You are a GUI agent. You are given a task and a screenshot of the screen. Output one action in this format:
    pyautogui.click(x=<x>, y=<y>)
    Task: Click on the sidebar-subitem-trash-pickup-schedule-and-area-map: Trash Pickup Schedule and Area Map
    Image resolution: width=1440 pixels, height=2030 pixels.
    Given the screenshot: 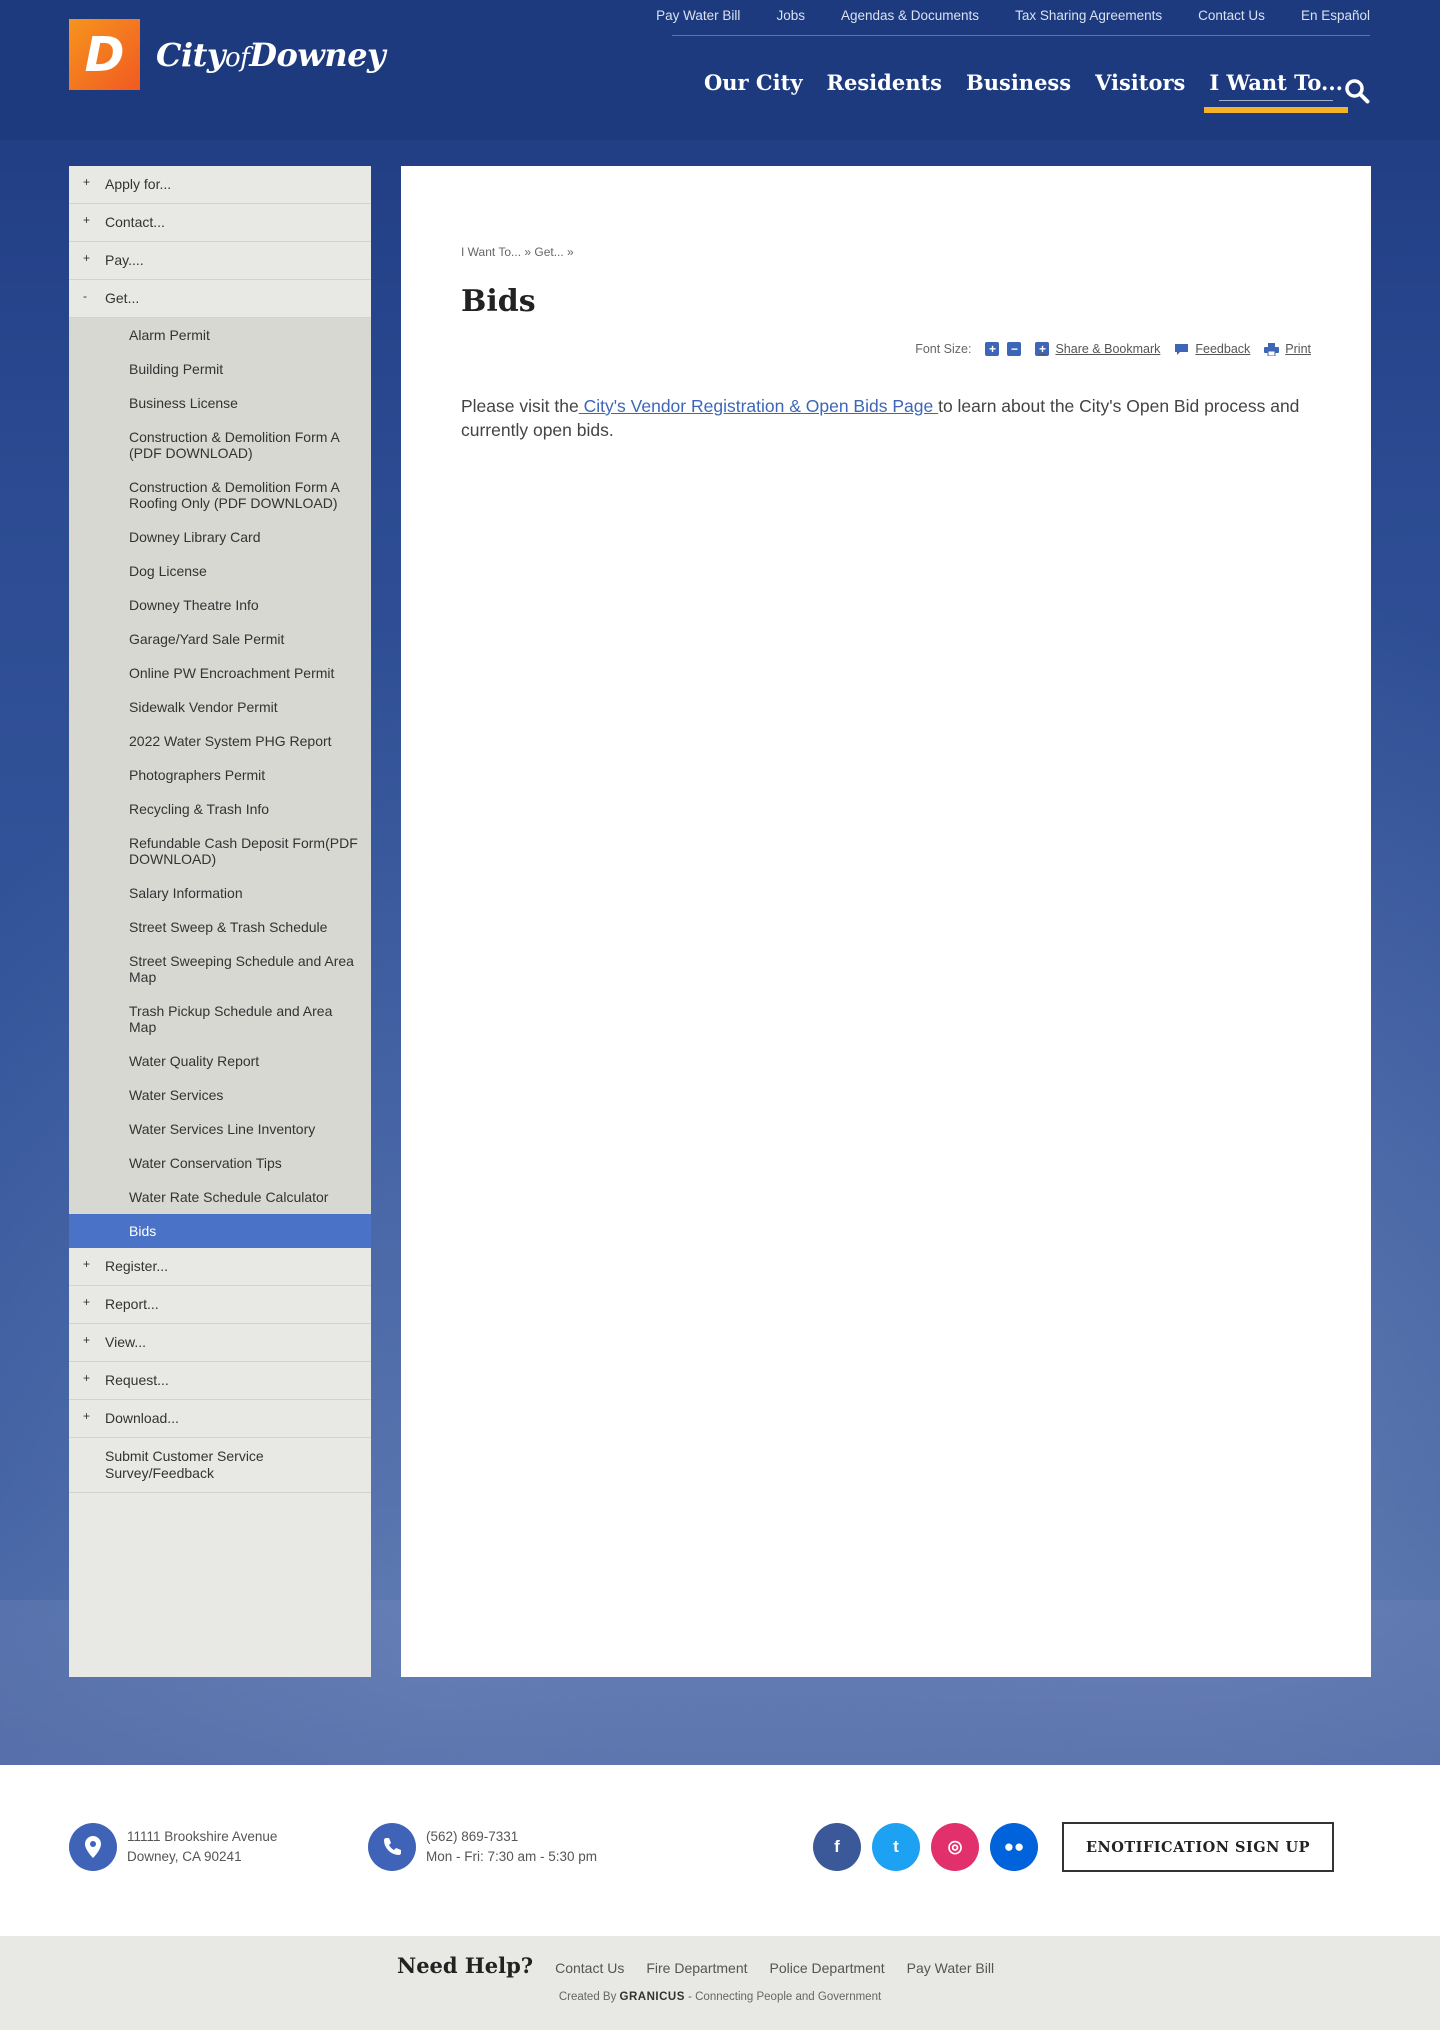 What is the action you would take?
    pyautogui.click(x=220, y=1019)
    